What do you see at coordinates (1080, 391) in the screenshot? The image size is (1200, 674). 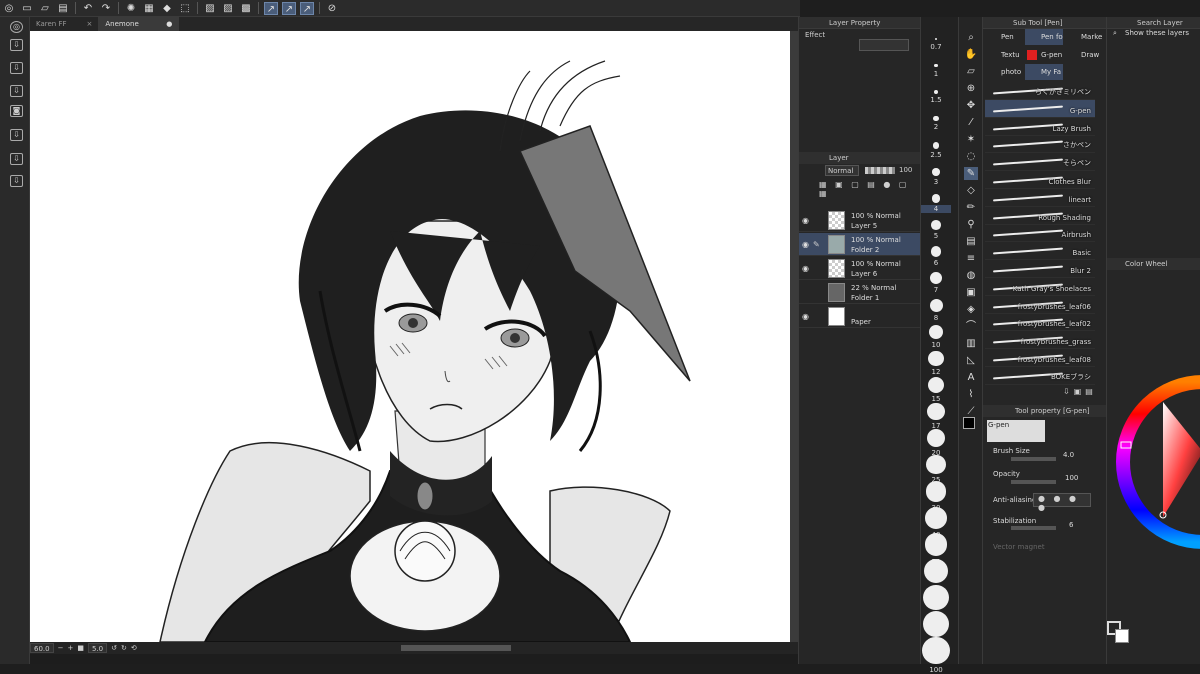 I see `brush-list-icons: ⇩▣▤` at bounding box center [1080, 391].